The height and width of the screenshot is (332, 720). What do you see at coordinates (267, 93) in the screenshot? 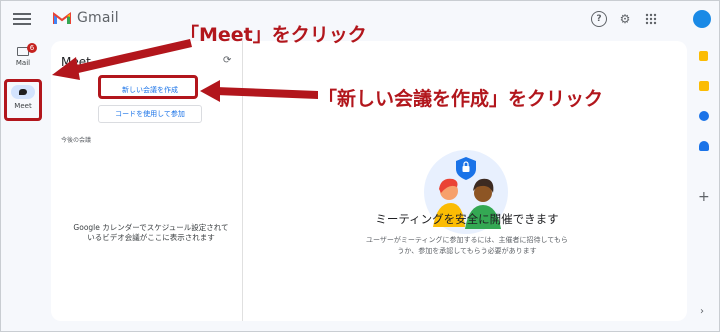
I see `arrow-to-new-meeting` at bounding box center [267, 93].